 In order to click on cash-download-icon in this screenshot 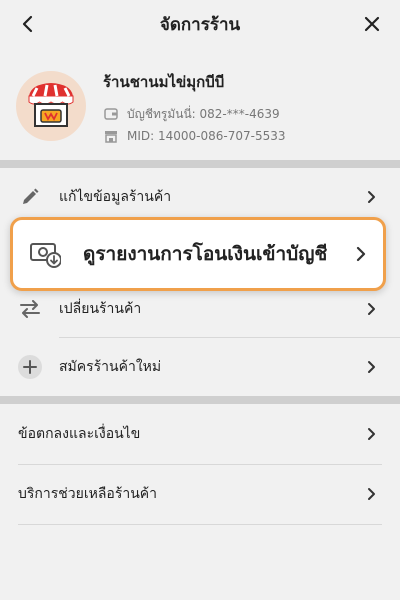, I will do `click(45, 254)`.